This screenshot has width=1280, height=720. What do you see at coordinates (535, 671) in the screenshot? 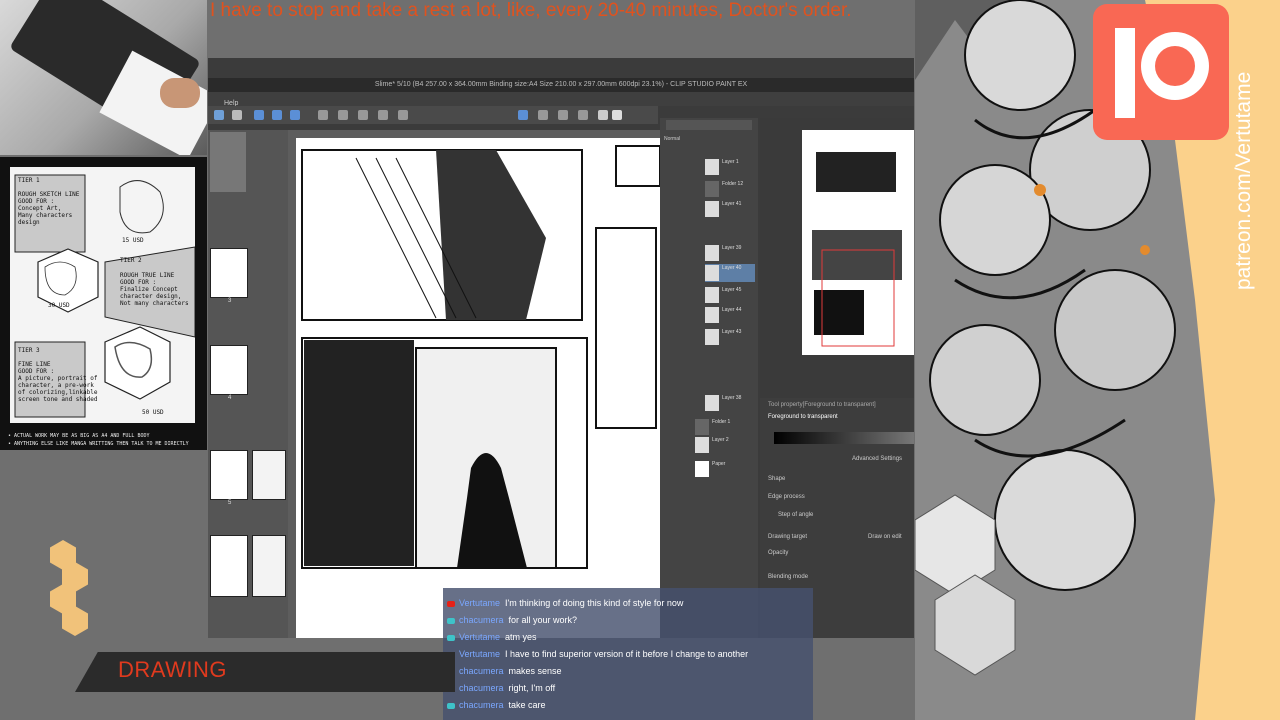
I see `chat-text: makes sense` at bounding box center [535, 671].